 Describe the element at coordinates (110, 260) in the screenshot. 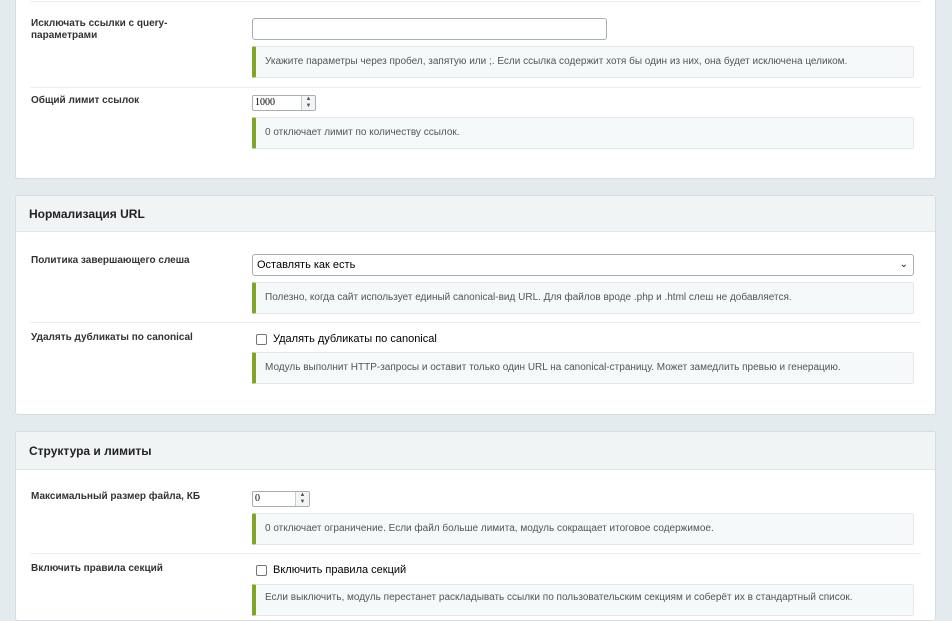

I see `trailing-slash-label: Политика завершающего слеша` at that location.